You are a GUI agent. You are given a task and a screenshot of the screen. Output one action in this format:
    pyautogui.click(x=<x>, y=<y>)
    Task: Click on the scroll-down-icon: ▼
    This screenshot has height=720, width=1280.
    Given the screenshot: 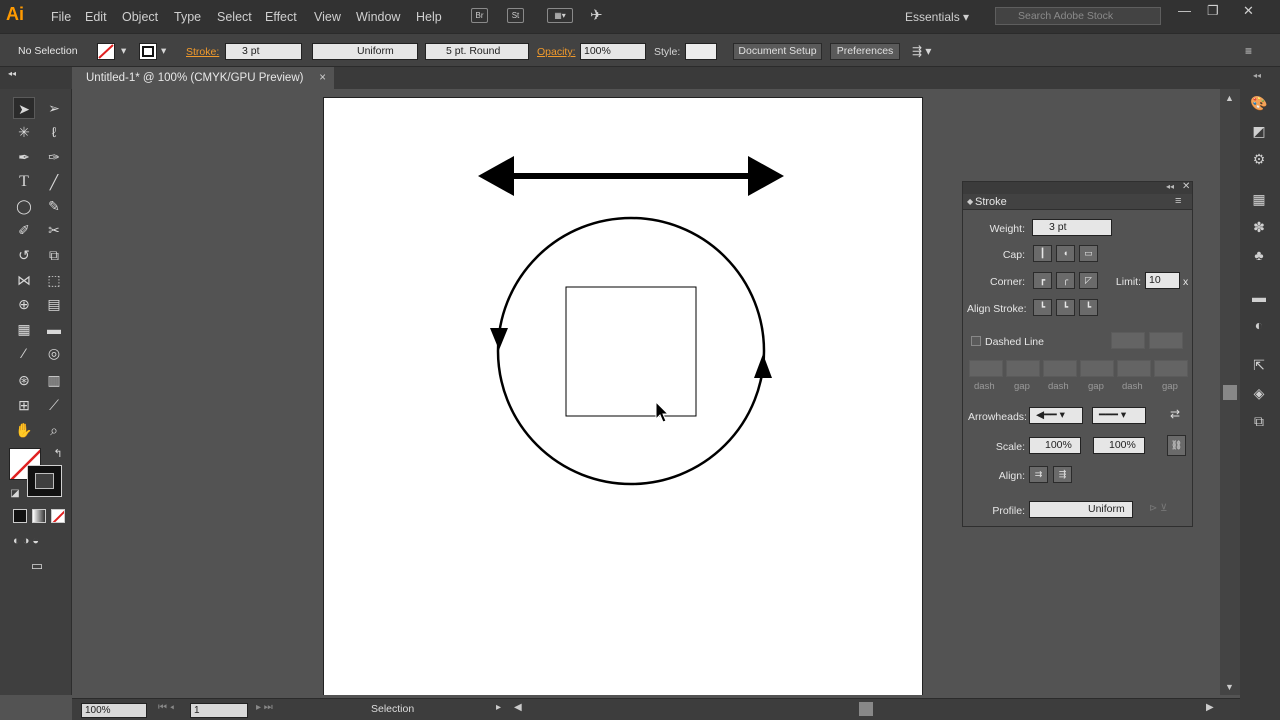 What is the action you would take?
    pyautogui.click(x=1229, y=687)
    